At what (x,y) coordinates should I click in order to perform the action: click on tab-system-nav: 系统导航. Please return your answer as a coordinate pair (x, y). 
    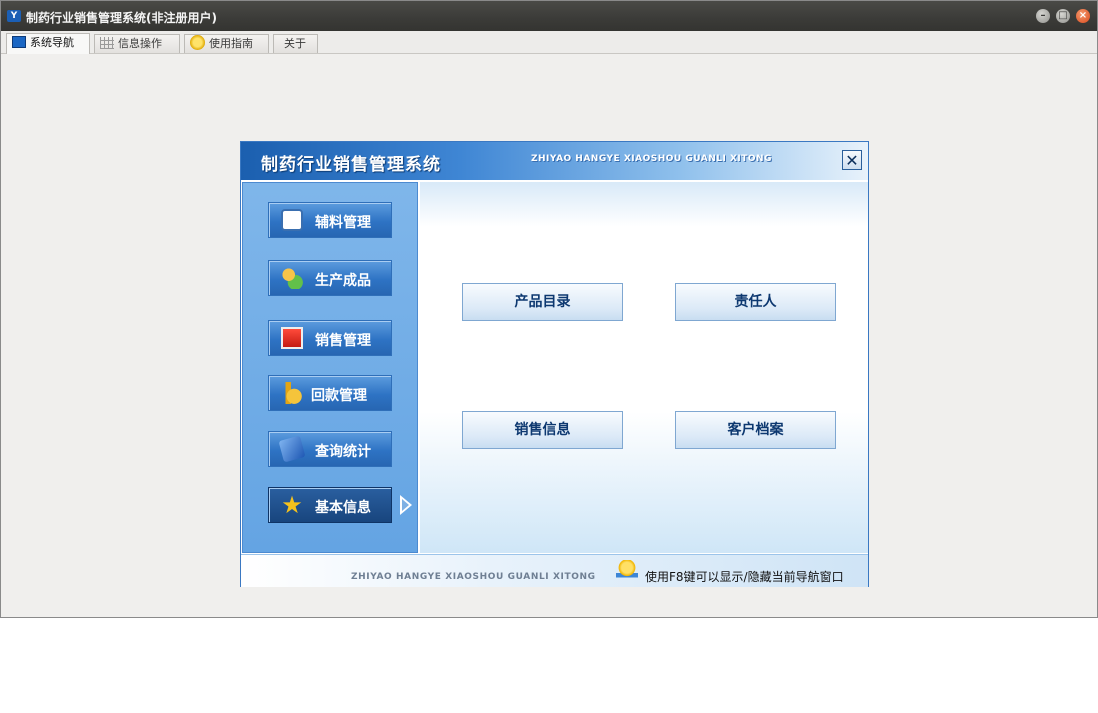
    Looking at the image, I should click on (48, 43).